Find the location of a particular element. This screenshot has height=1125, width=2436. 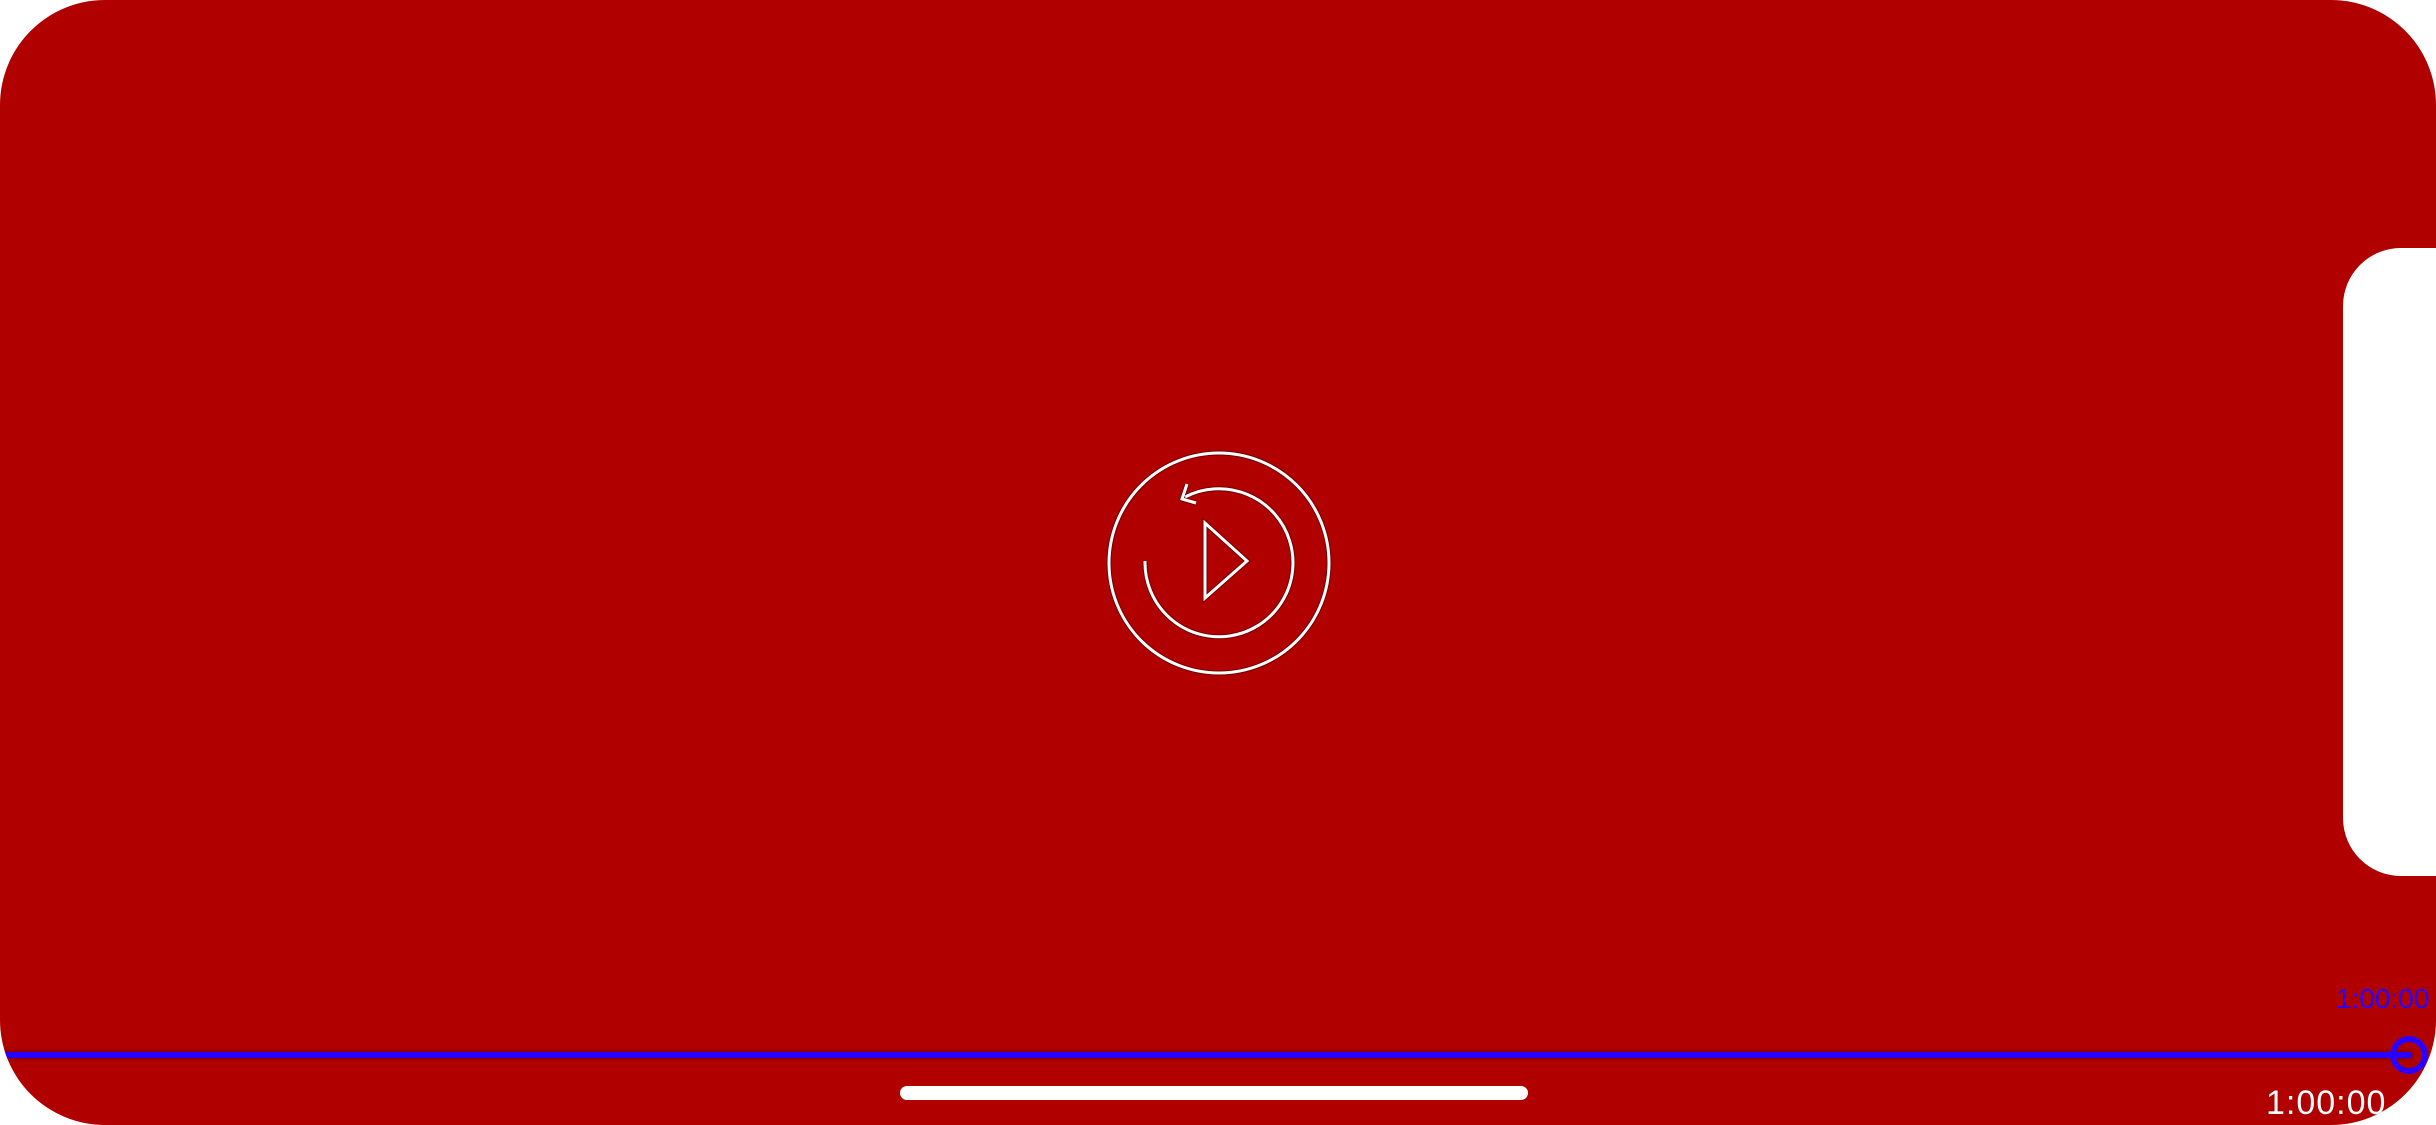

scrubber-track is located at coordinates (1206, 1055).